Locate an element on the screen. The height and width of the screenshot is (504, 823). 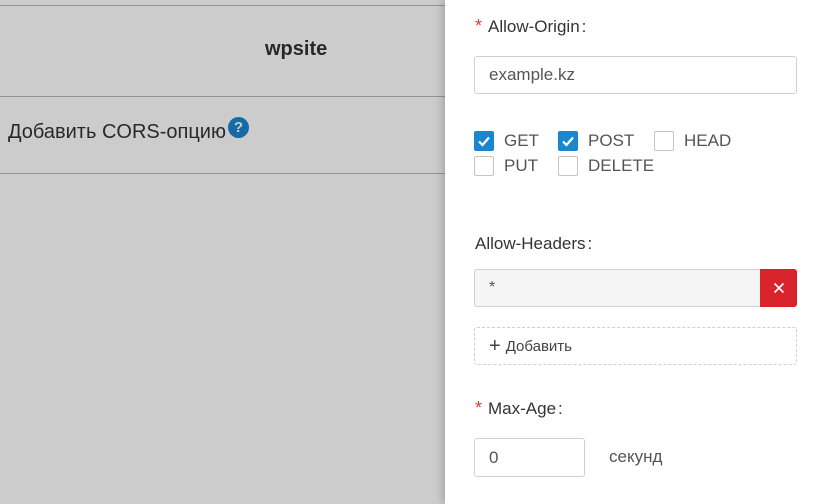
allow-headers-label: Allow-Headers: is located at coordinates (534, 243).